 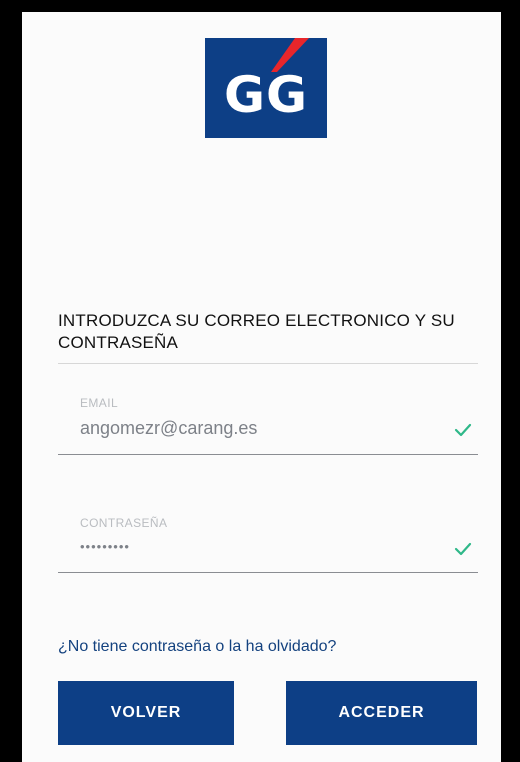 I want to click on email-label: EMAIL, so click(x=99, y=403).